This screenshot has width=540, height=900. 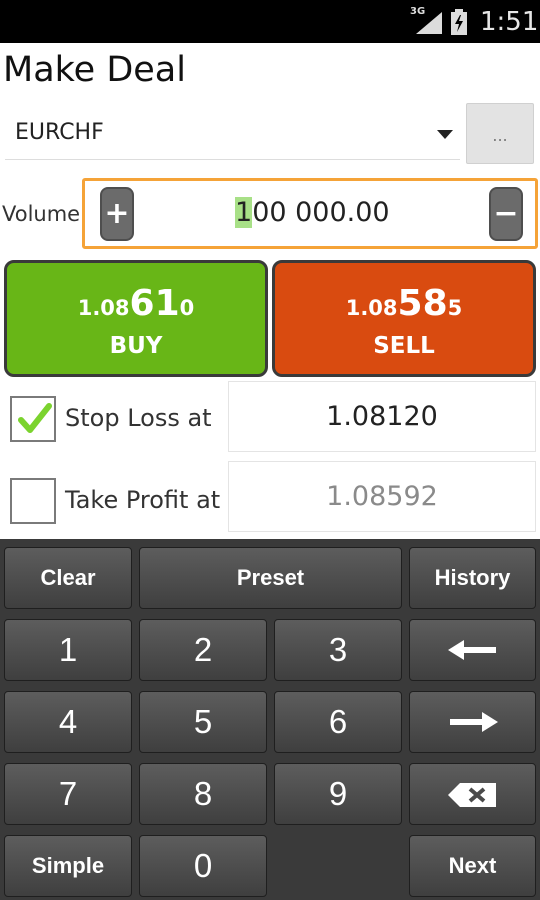 I want to click on volume-cursor-highlight: 1, so click(x=244, y=212).